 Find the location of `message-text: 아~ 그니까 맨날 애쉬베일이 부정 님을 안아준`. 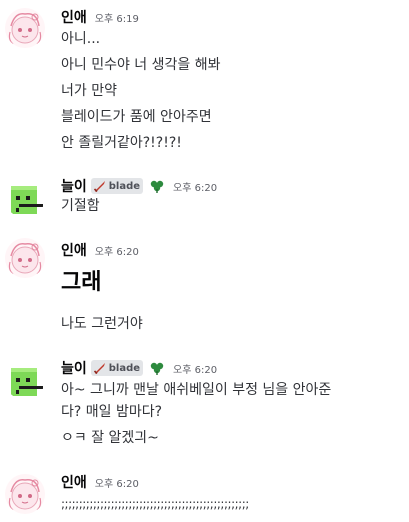

message-text: 아~ 그니까 맨날 애쉬베일이 부정 님을 안아준 is located at coordinates (196, 390).